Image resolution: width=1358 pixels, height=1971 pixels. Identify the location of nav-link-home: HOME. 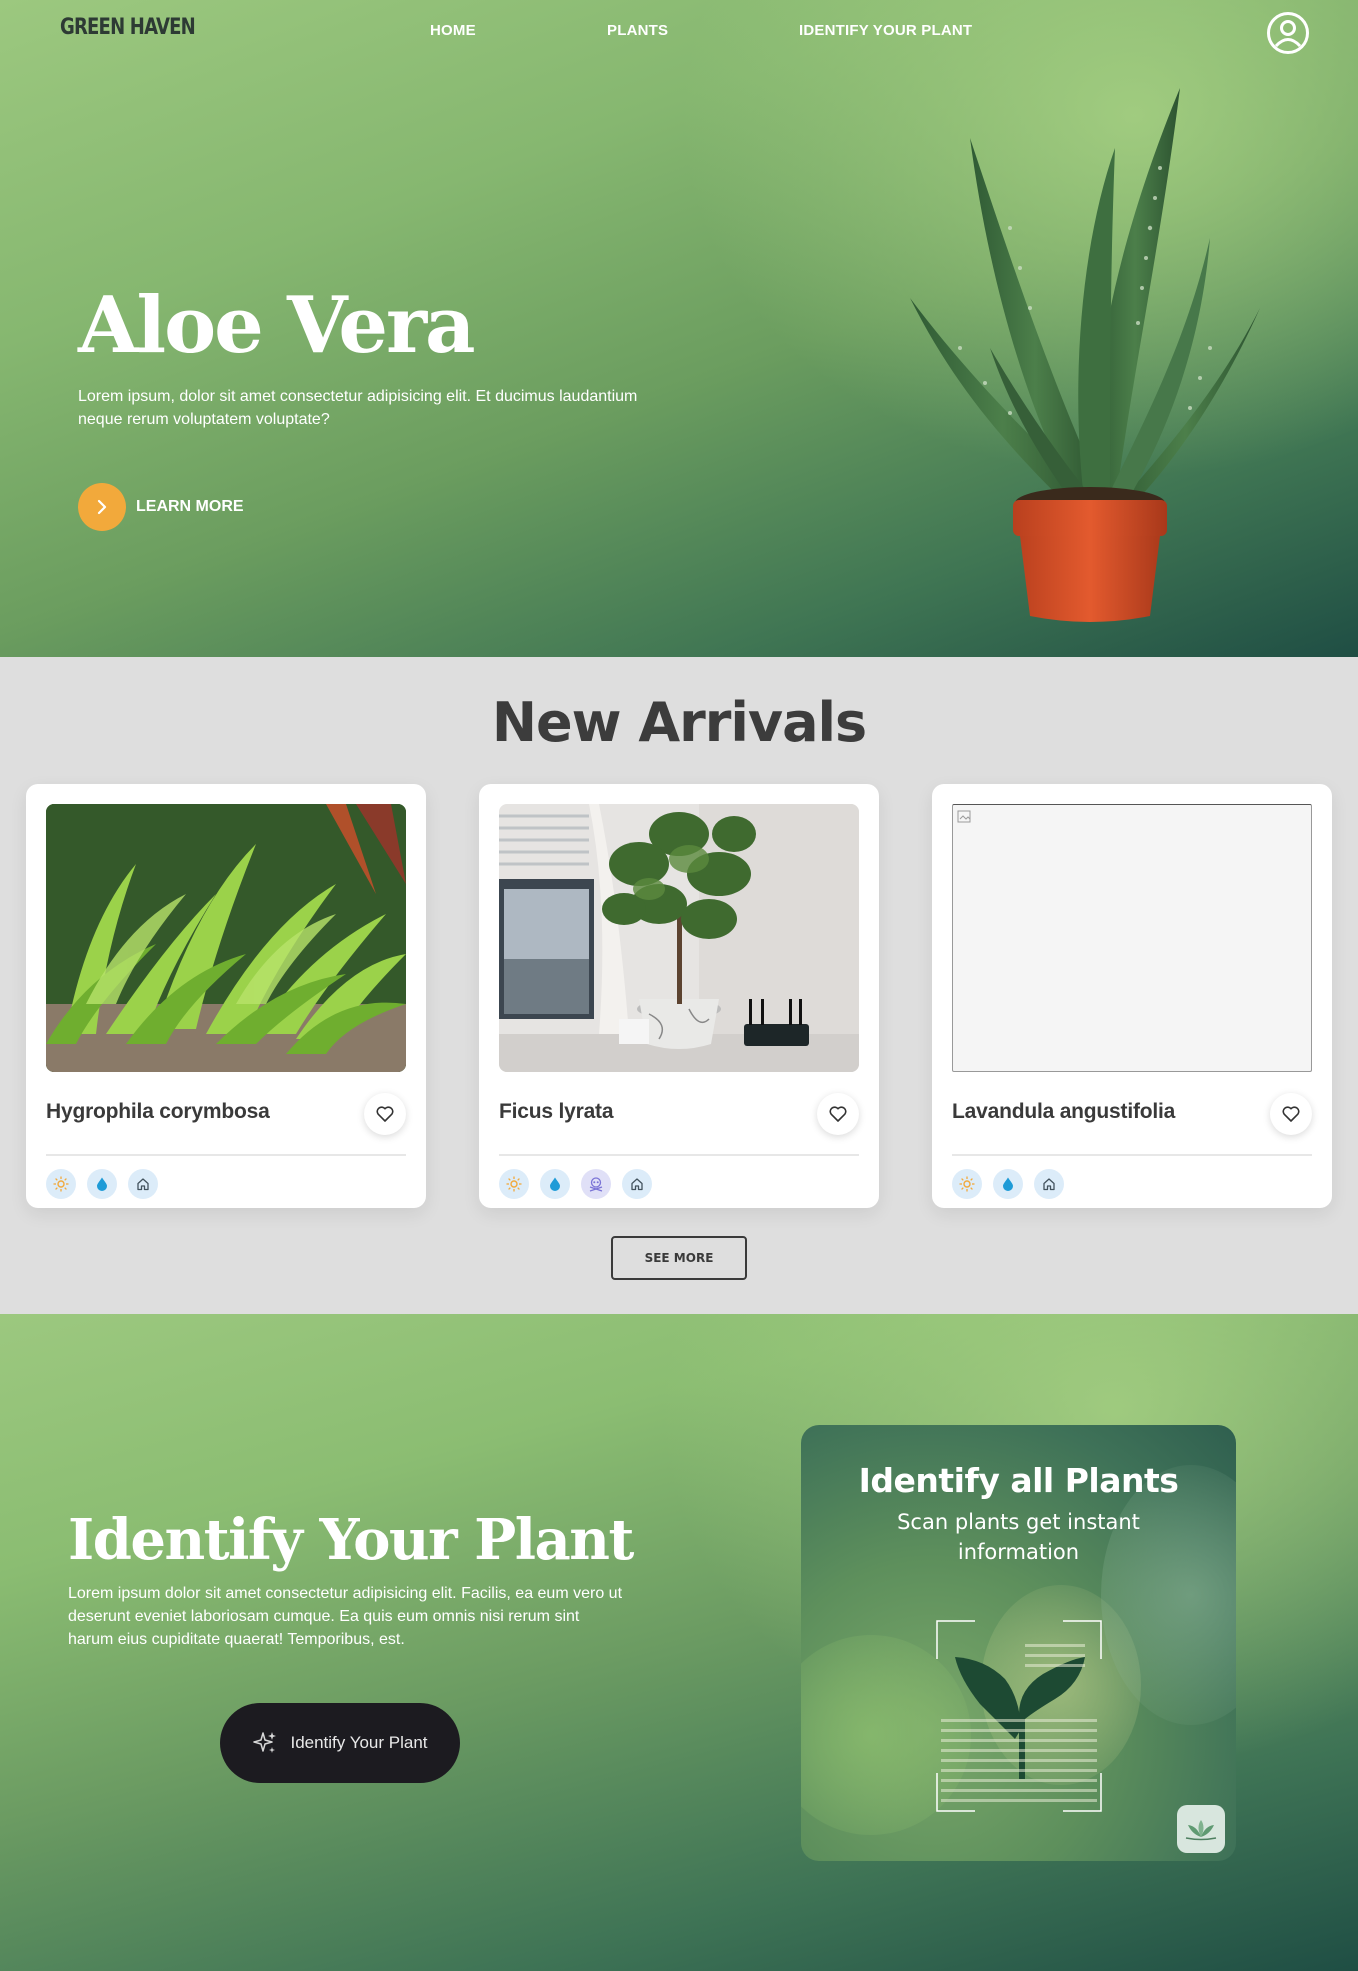
(453, 30).